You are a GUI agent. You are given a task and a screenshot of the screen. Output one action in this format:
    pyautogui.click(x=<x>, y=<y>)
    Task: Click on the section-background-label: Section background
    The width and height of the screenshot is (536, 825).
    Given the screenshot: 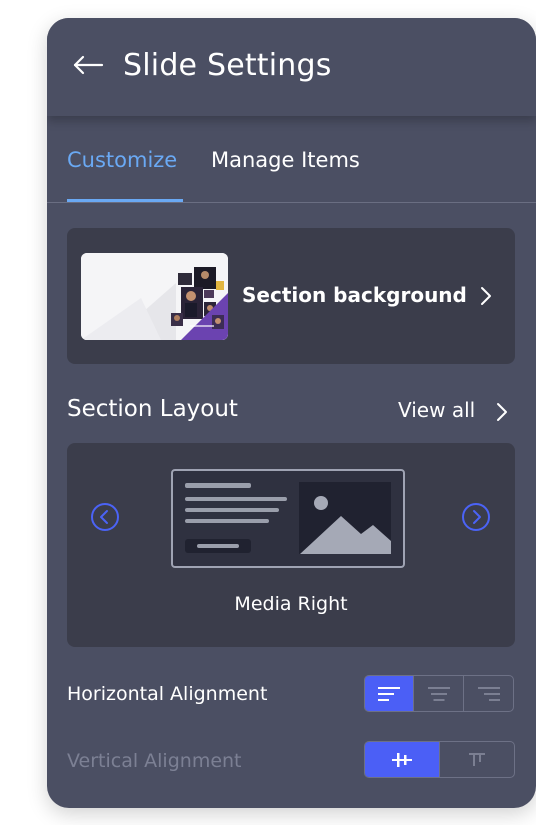 What is the action you would take?
    pyautogui.click(x=354, y=295)
    